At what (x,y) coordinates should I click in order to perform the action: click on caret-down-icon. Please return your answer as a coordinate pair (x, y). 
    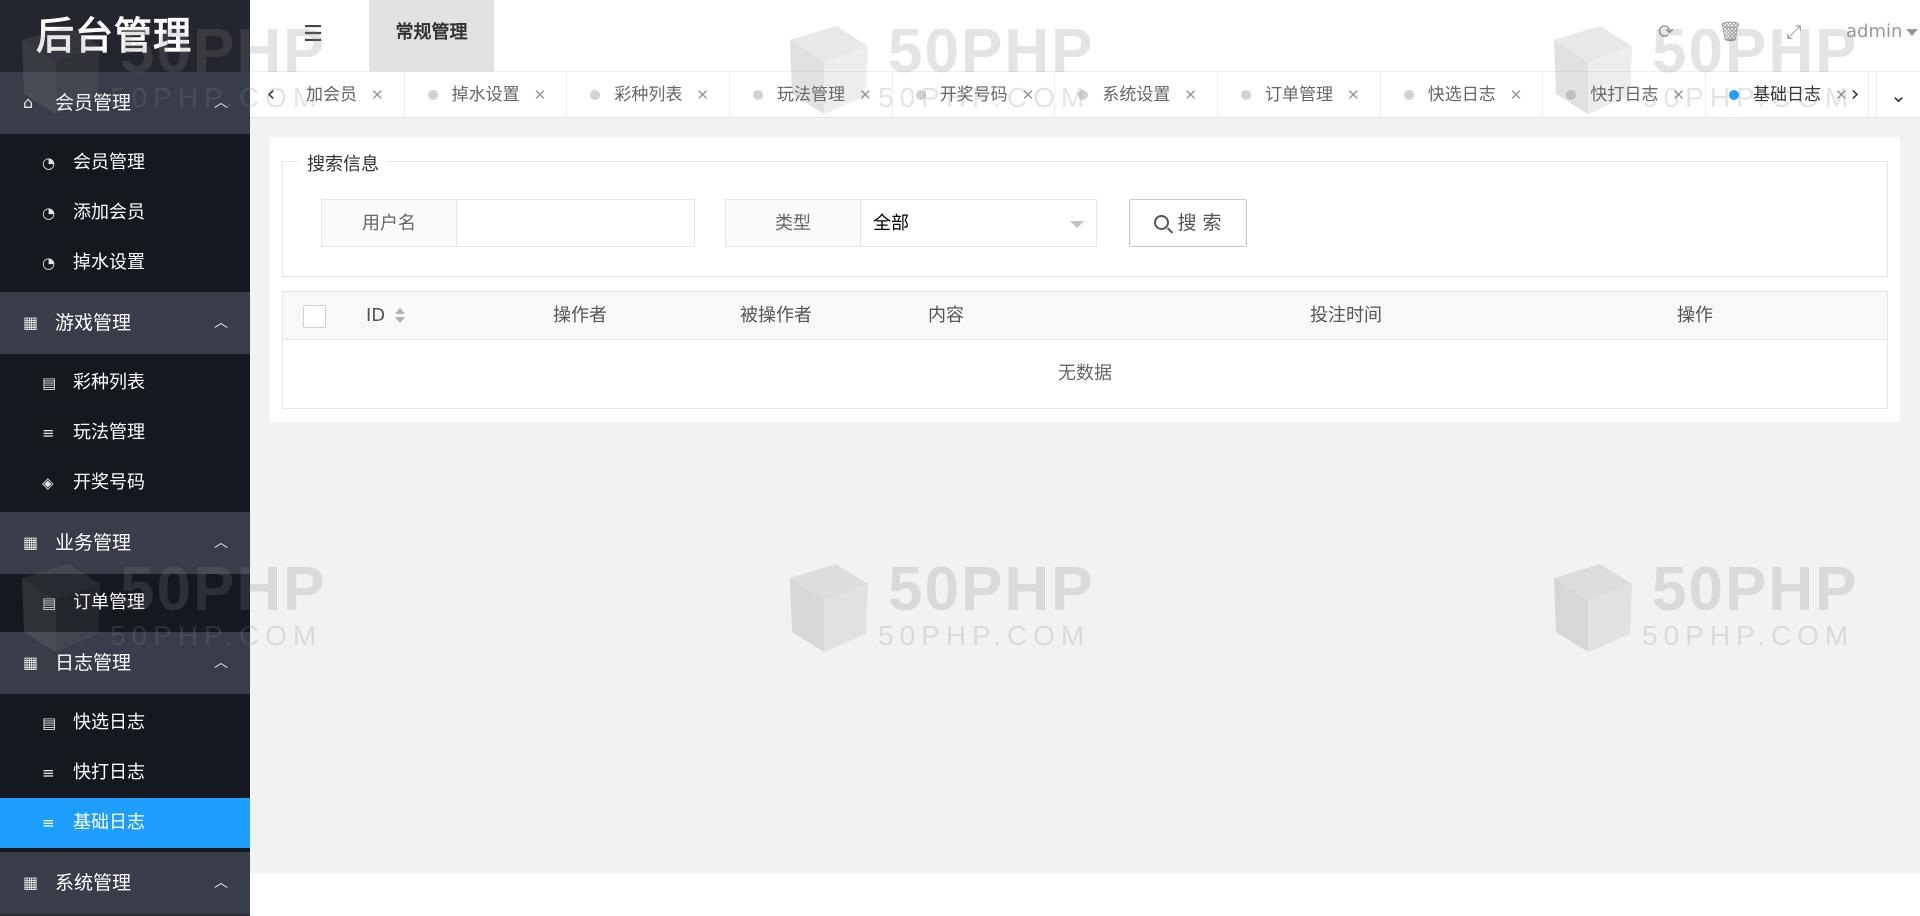
    Looking at the image, I should click on (1912, 32).